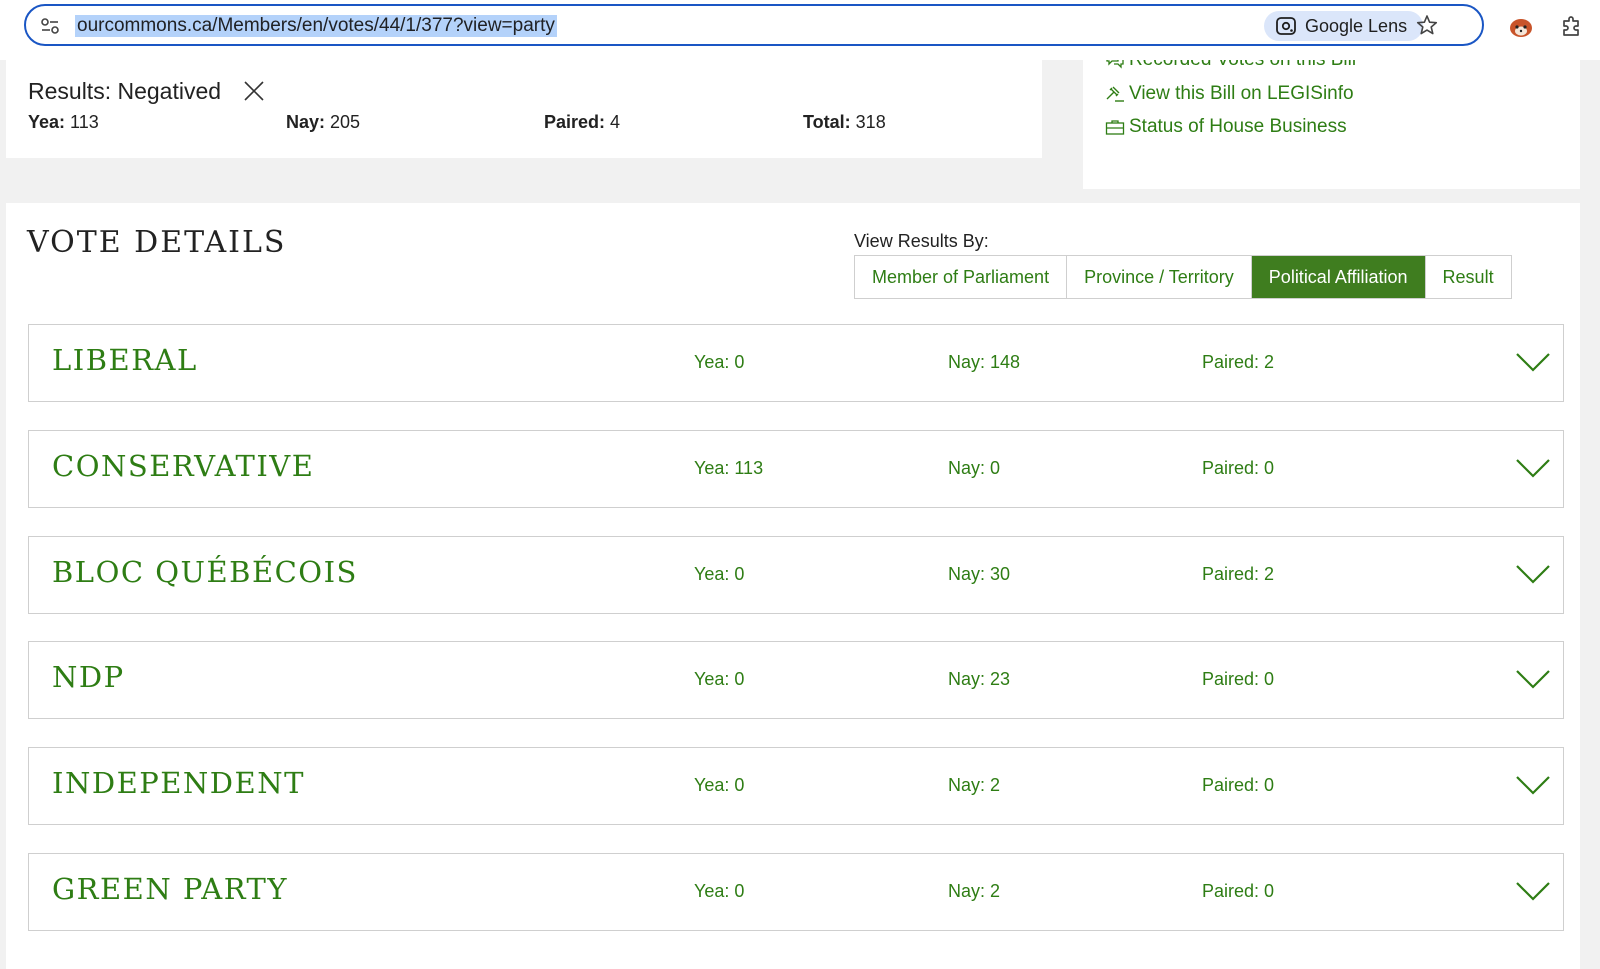  I want to click on party-row-liberal: LIBERAL Yea: 0 Nay: 148 Paired: 2, so click(796, 363).